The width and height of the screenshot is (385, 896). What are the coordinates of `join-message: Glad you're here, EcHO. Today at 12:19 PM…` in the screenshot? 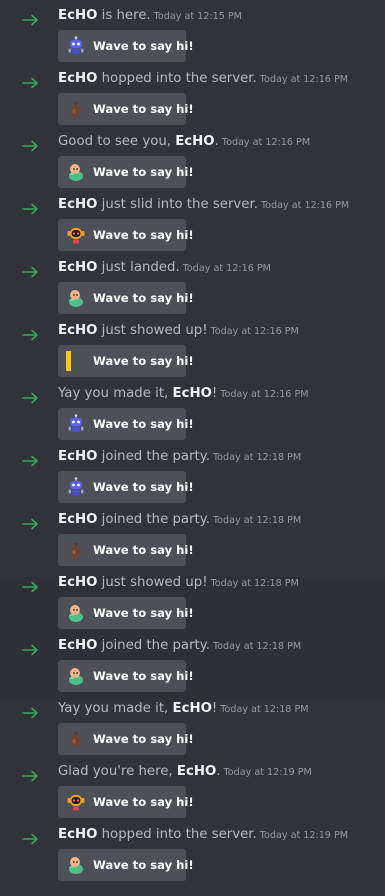 It's located at (192, 796).